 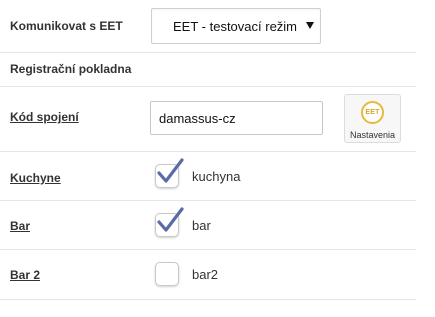 What do you see at coordinates (167, 274) in the screenshot?
I see `printer-checkbox-bar2` at bounding box center [167, 274].